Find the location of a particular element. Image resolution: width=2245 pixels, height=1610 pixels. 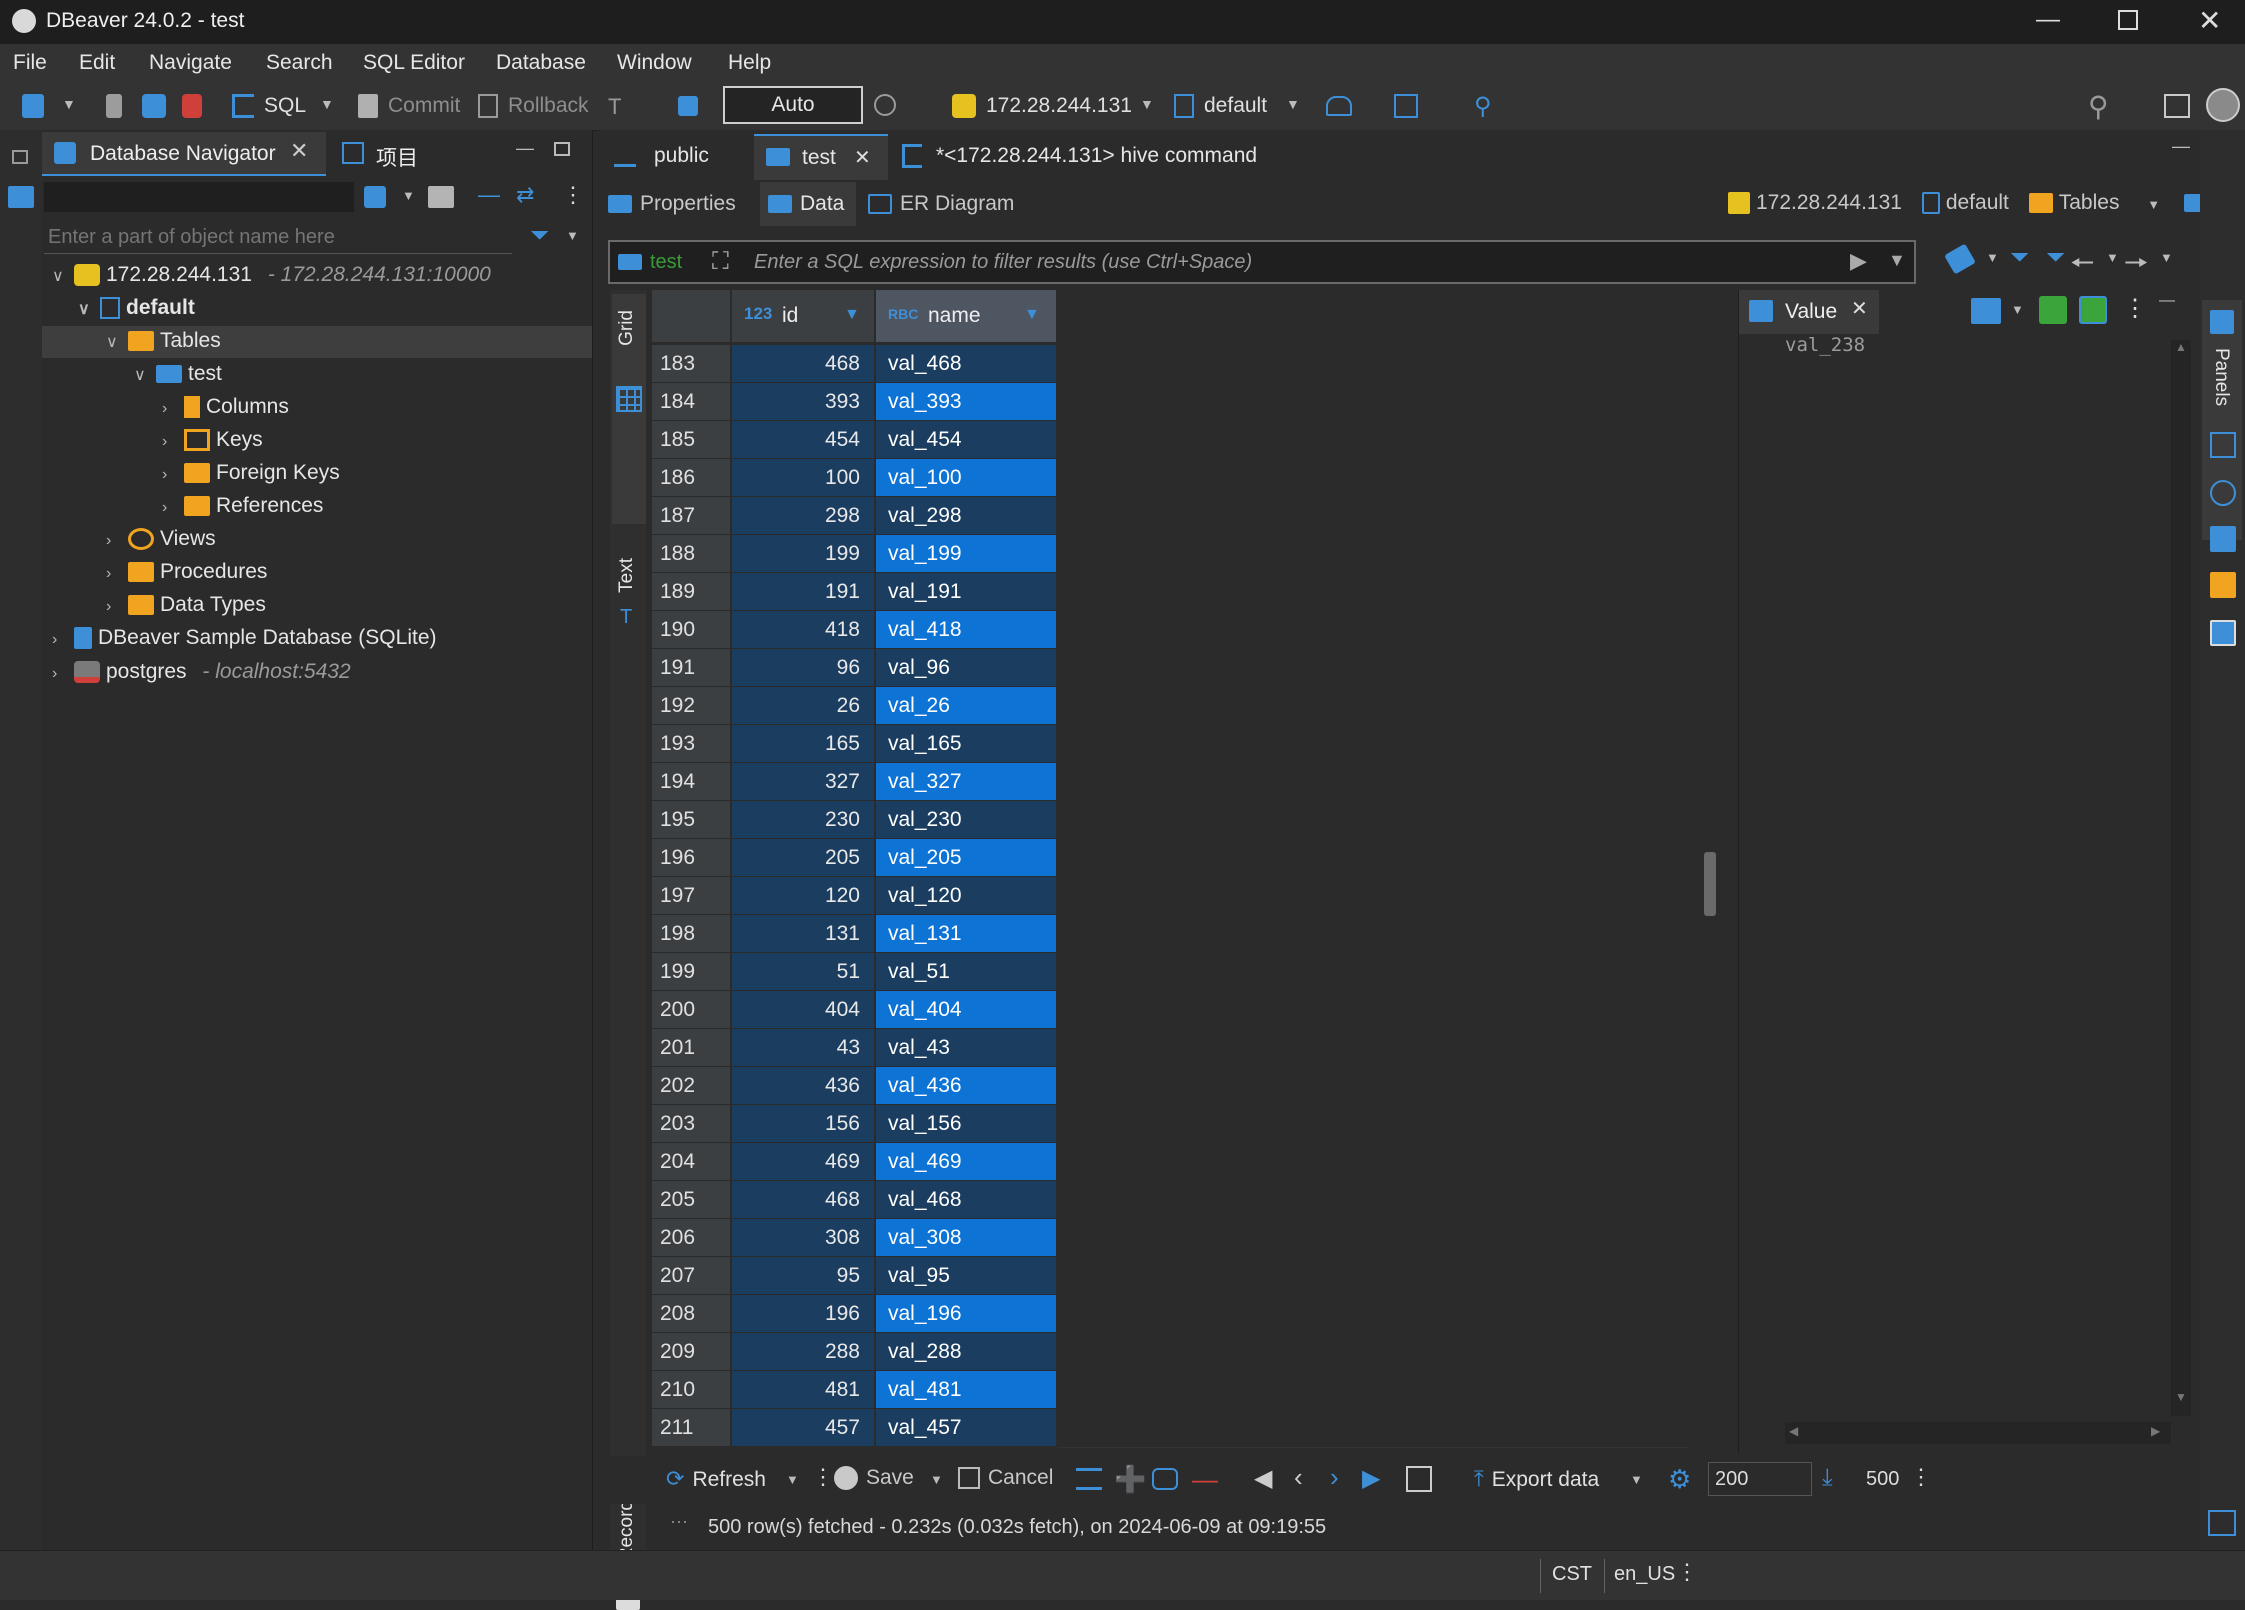

cell-name: val_230 is located at coordinates (966, 820).